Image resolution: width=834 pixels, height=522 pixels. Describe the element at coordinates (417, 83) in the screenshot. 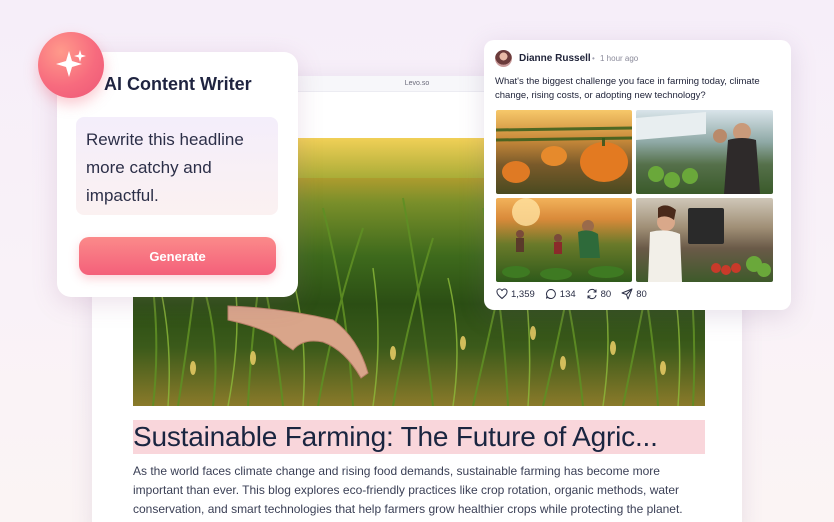

I see `url-text: Levo.so` at that location.